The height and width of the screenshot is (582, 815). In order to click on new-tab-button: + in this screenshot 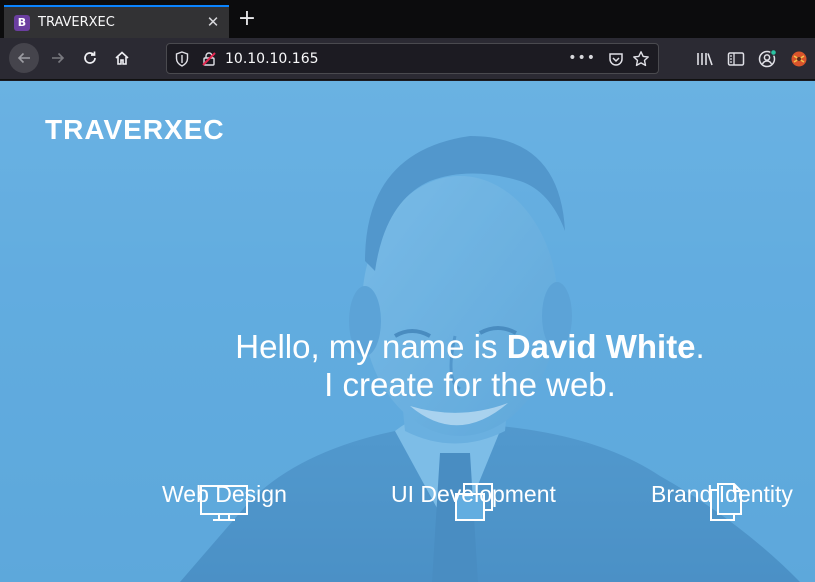, I will do `click(247, 20)`.